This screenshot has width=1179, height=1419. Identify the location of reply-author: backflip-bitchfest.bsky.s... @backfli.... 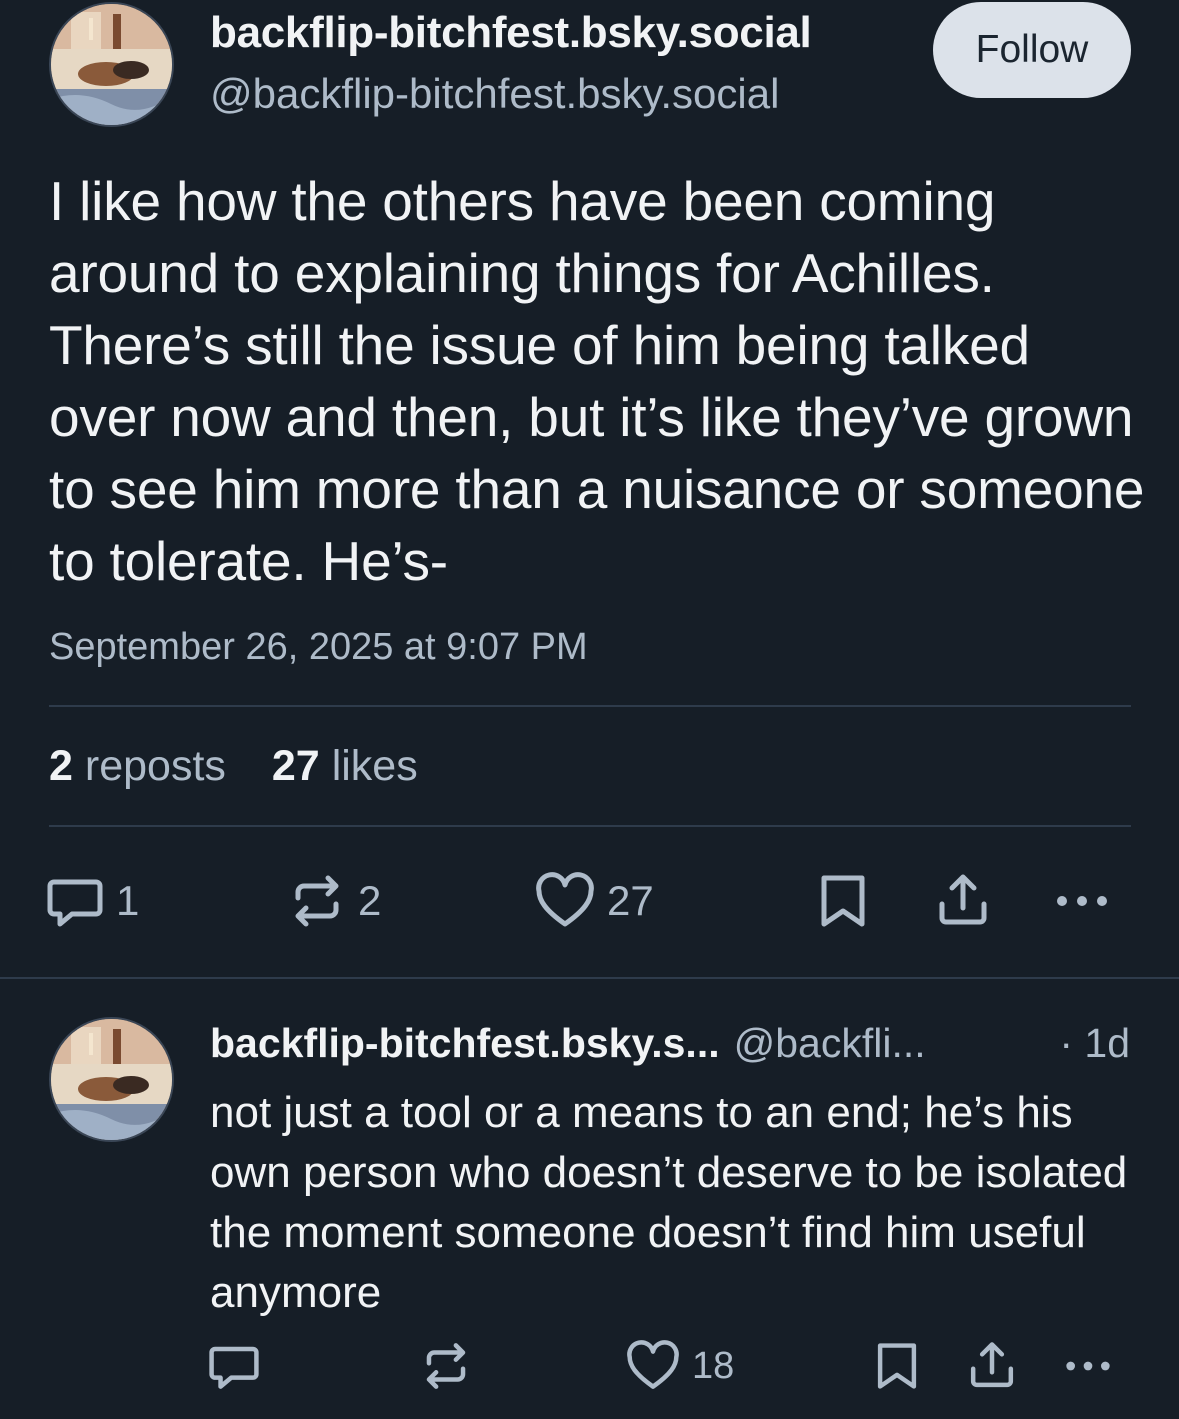
(568, 1043).